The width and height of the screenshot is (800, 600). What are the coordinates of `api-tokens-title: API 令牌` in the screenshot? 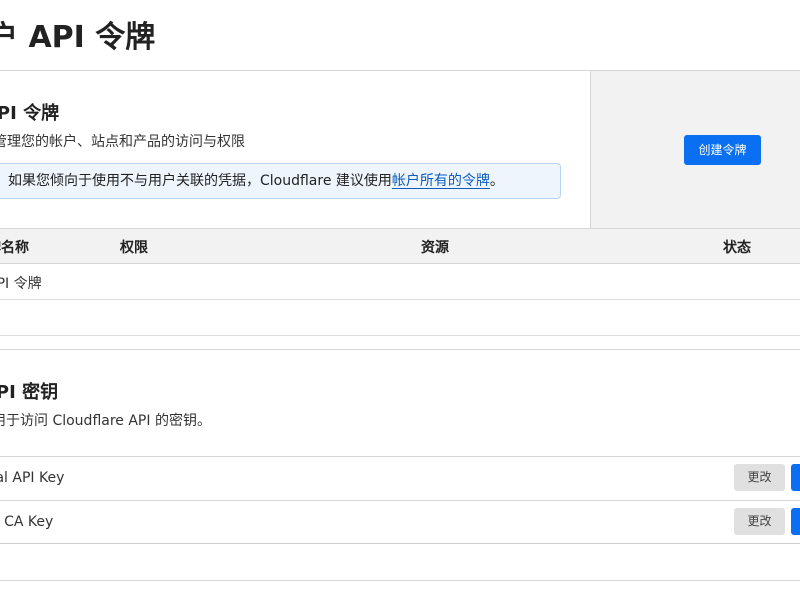 It's located at (30, 113).